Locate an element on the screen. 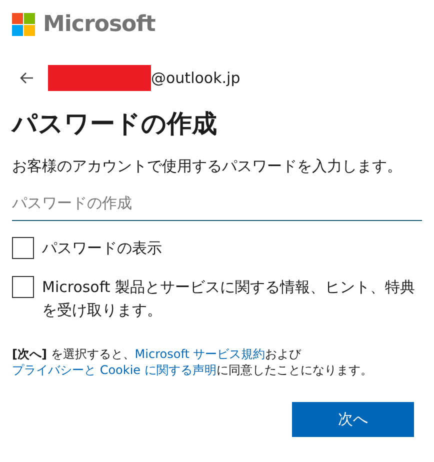 The image size is (434, 462). next-button: 次へ is located at coordinates (353, 419).